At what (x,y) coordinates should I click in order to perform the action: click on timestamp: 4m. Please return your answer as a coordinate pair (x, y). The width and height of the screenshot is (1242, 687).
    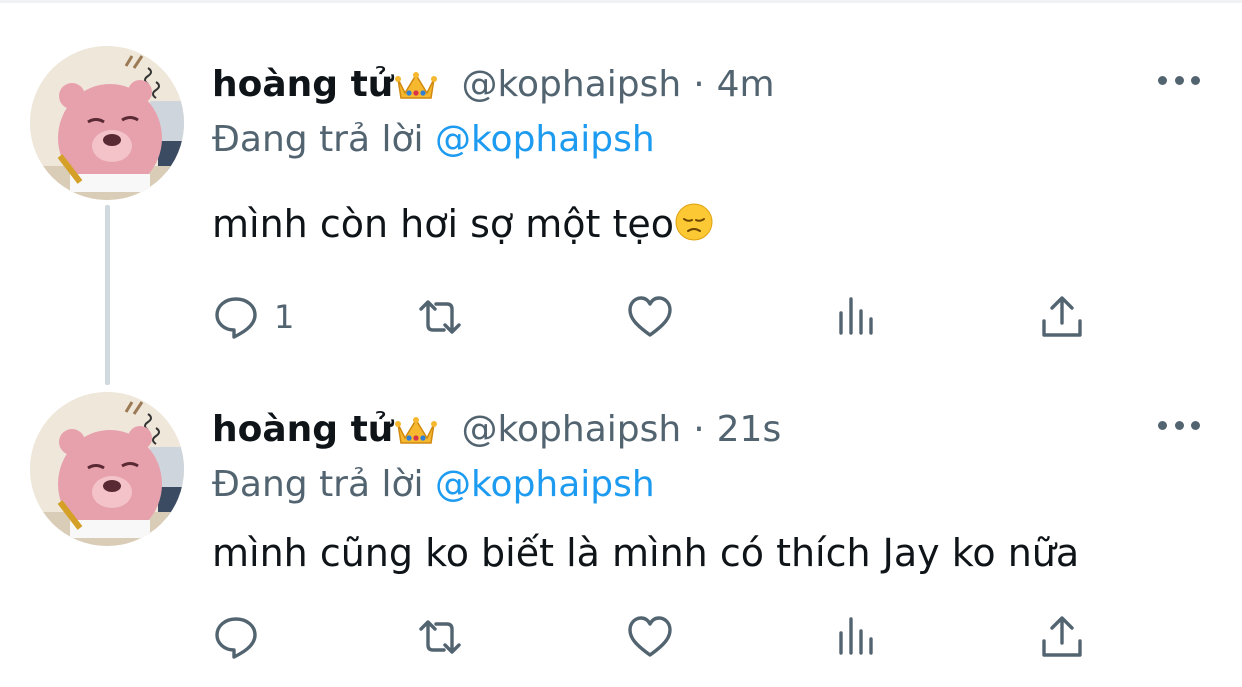
    Looking at the image, I should click on (746, 85).